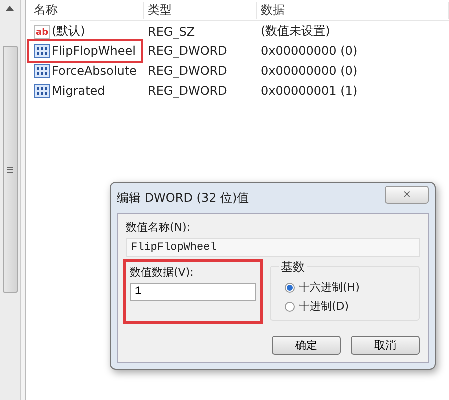 The height and width of the screenshot is (400, 449). What do you see at coordinates (171, 31) in the screenshot?
I see `value-type-cell-text: REG_SZ` at bounding box center [171, 31].